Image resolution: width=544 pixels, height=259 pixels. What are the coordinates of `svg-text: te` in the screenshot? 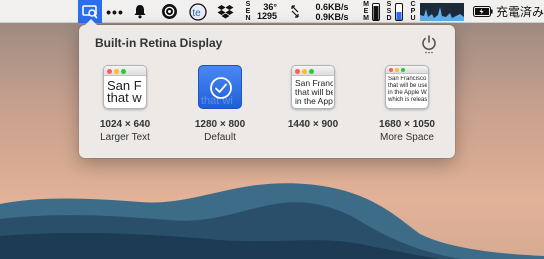 It's located at (196, 12).